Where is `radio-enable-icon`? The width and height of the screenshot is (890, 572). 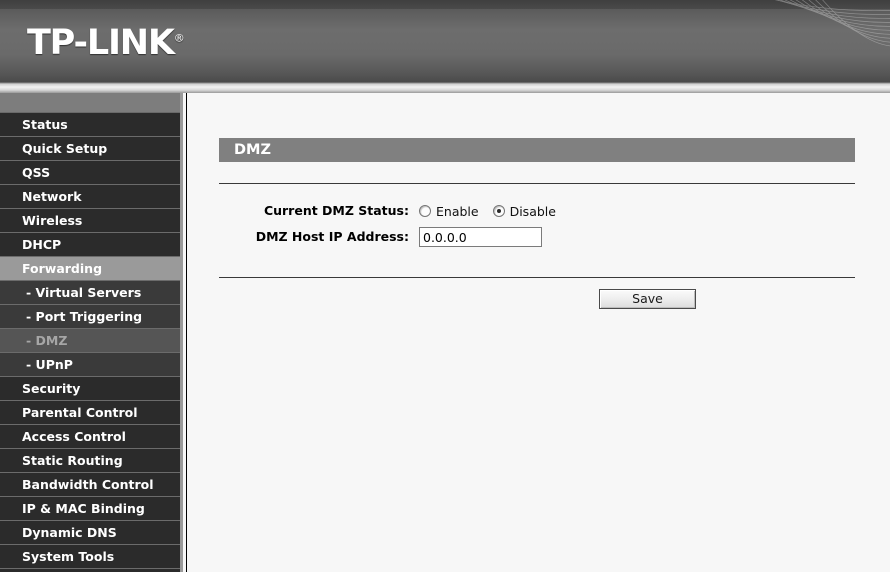
radio-enable-icon is located at coordinates (425, 211).